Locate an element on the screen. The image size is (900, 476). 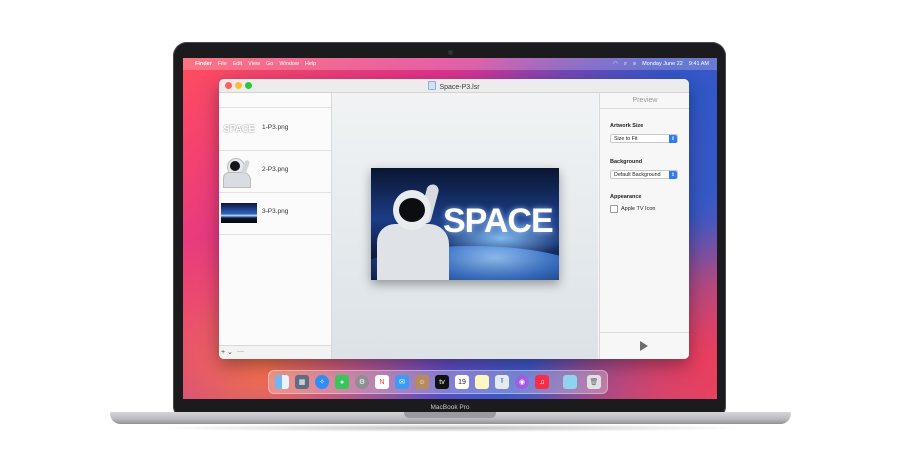
layer-name: 2-P3.png is located at coordinates (275, 169).